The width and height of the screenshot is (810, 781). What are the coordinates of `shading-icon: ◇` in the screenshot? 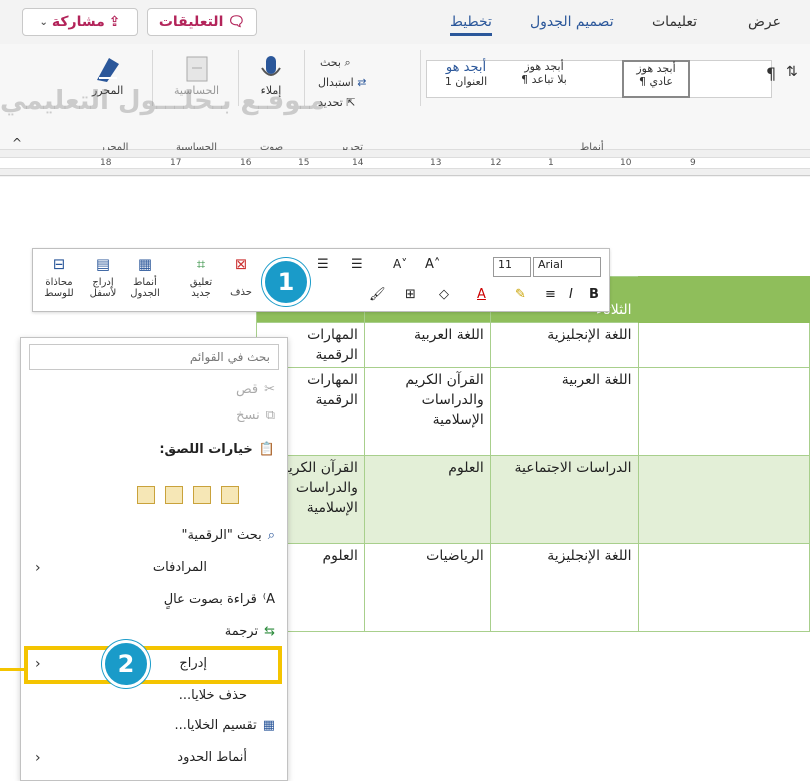 It's located at (444, 294).